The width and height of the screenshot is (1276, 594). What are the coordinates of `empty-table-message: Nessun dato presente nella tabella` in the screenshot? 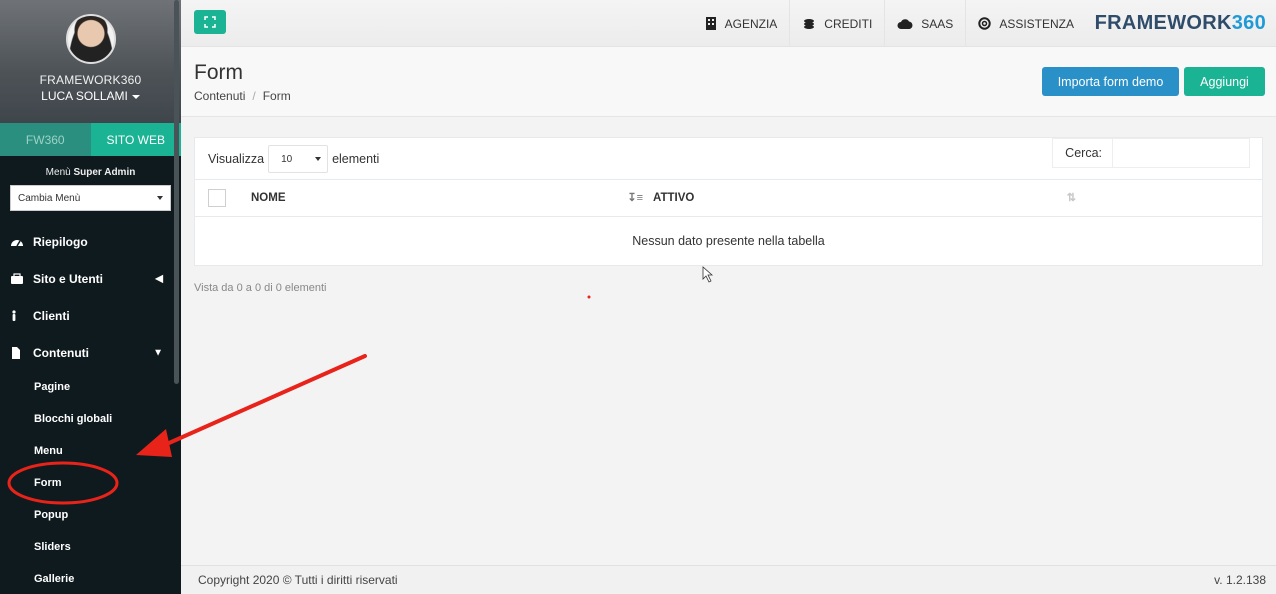 It's located at (728, 240).